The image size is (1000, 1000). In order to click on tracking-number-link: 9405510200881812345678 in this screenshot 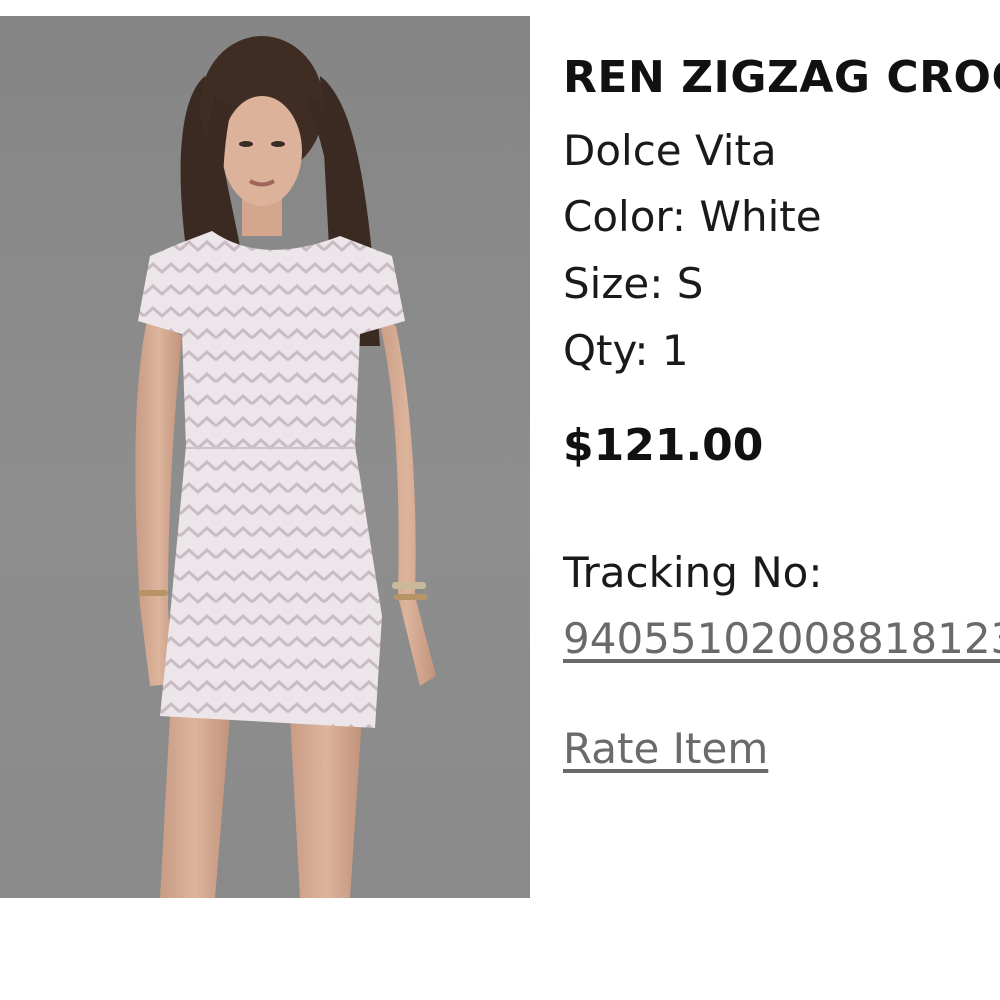, I will do `click(781, 638)`.